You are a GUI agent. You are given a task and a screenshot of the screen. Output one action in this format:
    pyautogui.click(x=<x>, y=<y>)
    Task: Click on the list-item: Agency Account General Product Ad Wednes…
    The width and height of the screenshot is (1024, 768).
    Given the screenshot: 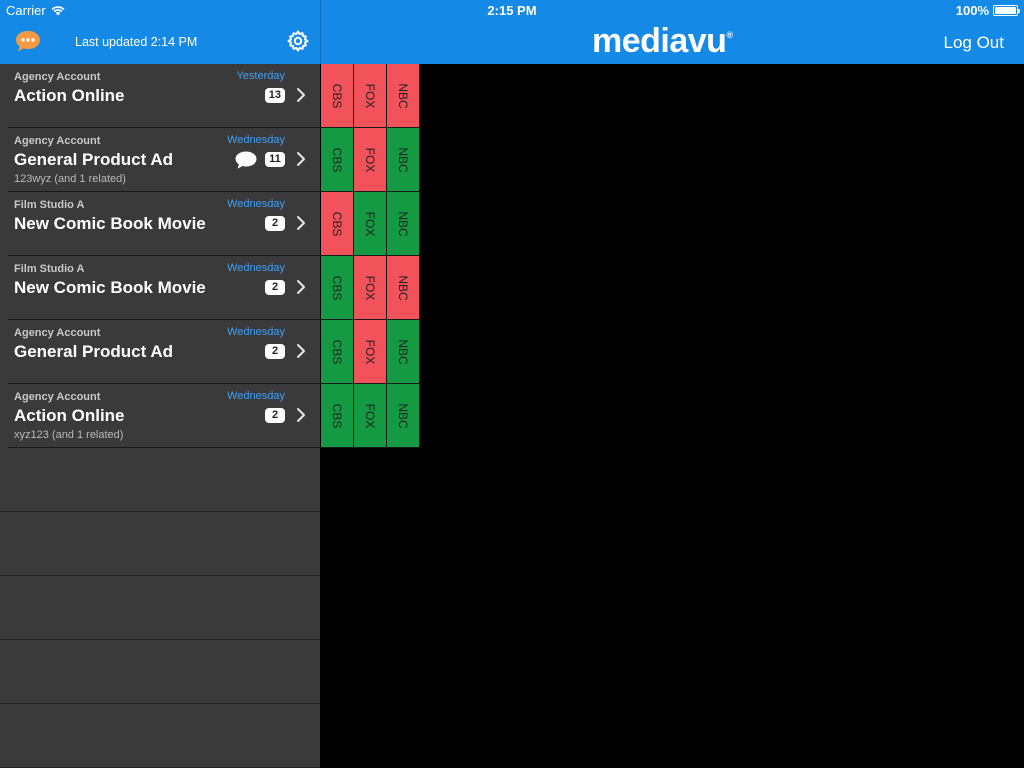 What is the action you would take?
    pyautogui.click(x=164, y=352)
    